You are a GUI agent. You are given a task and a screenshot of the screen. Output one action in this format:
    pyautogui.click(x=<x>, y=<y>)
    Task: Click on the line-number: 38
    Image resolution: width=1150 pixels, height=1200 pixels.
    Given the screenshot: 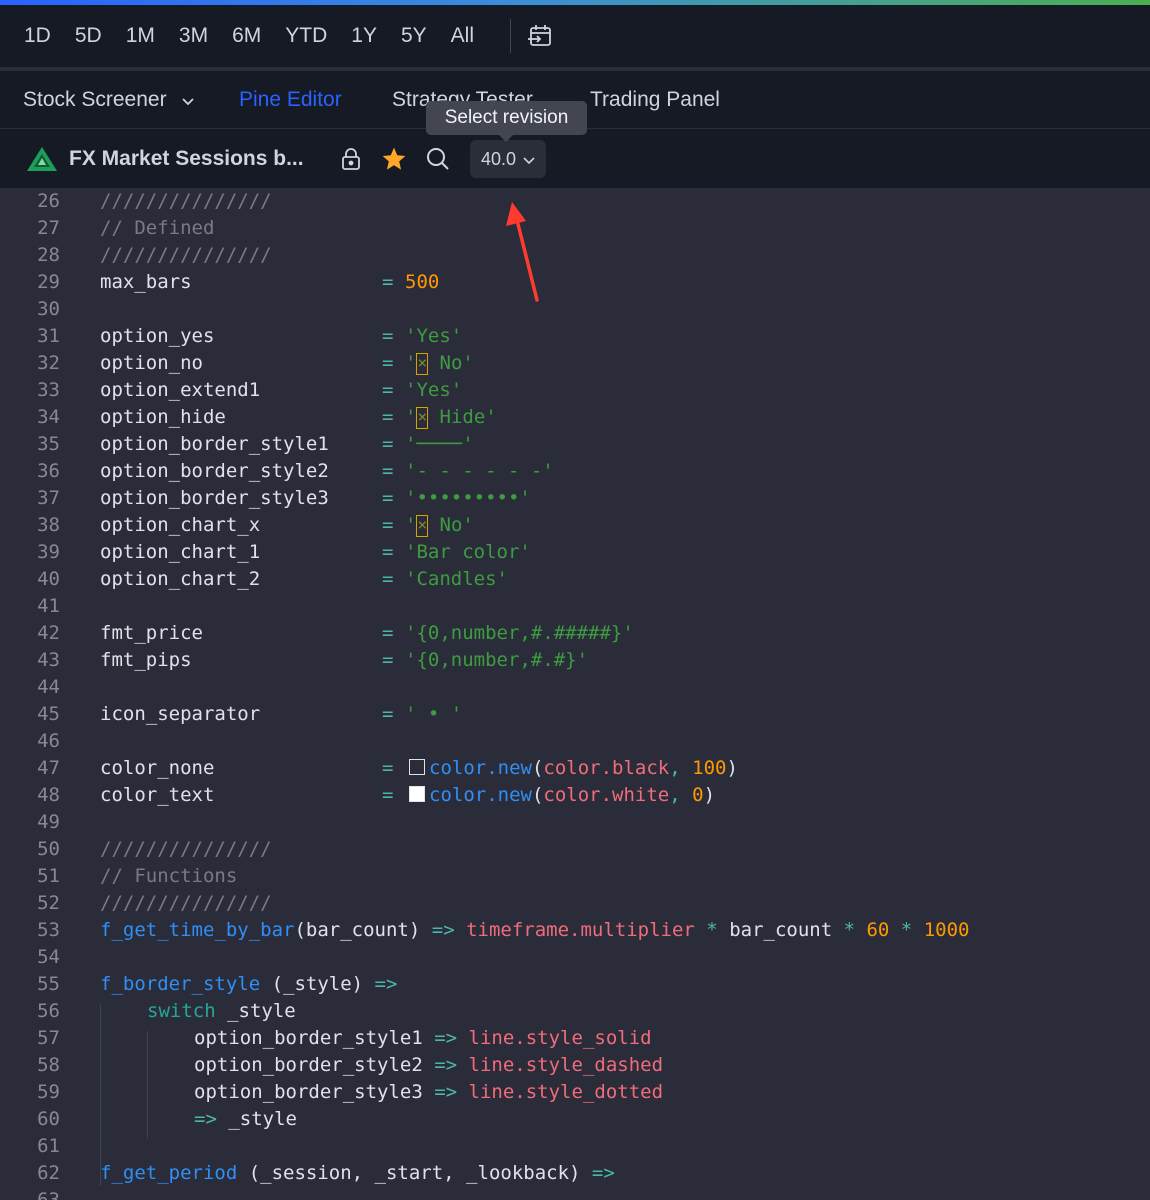 What is the action you would take?
    pyautogui.click(x=48, y=525)
    